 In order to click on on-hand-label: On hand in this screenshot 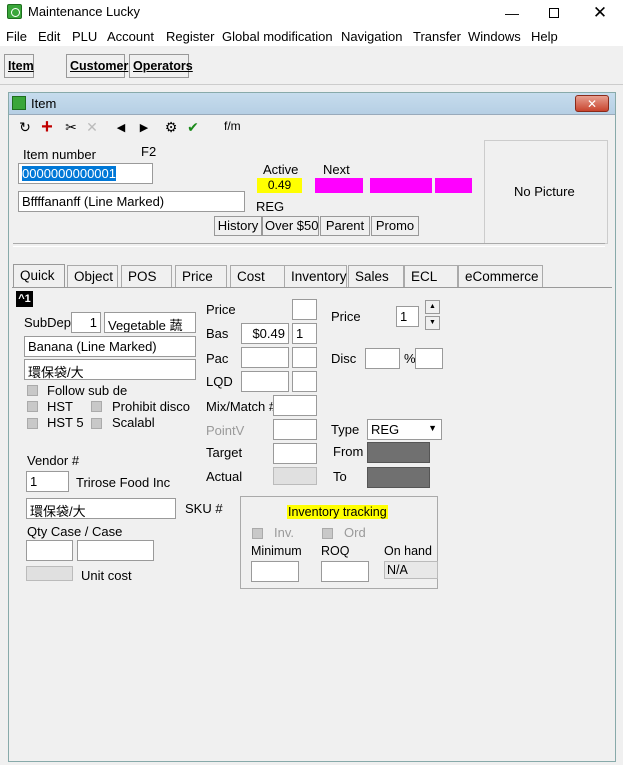, I will do `click(408, 551)`.